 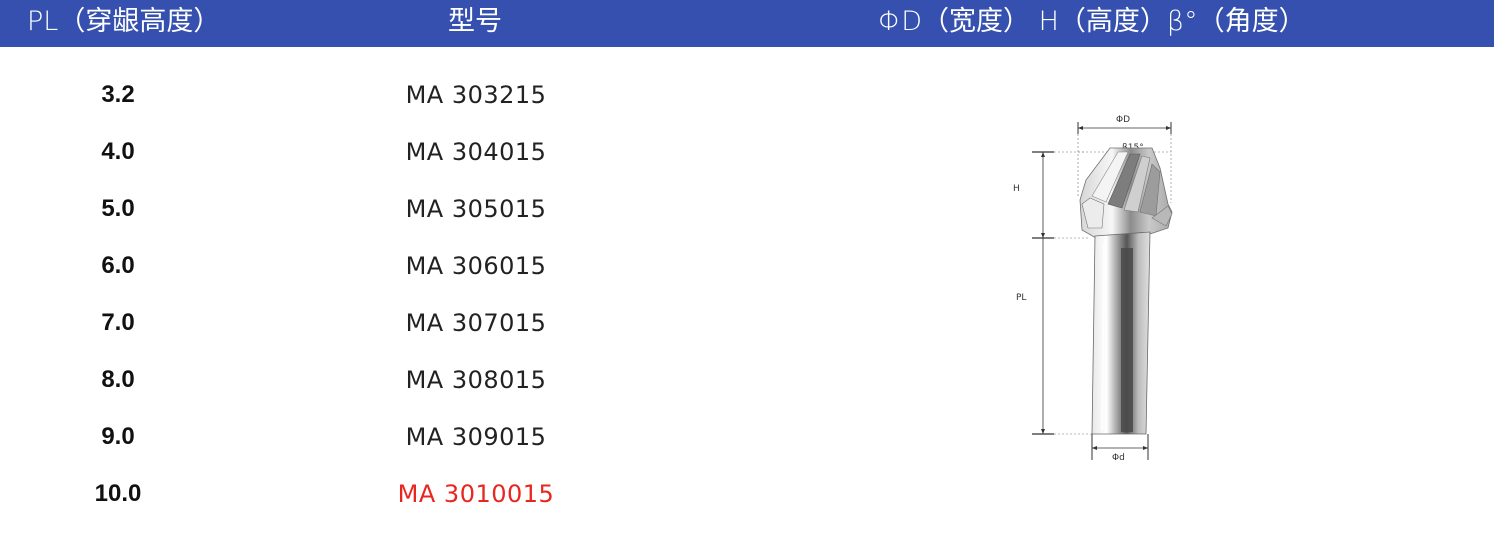 I want to click on header-dimensions: ΦD（宽度） H（高度）β°（角度）, so click(x=1092, y=21).